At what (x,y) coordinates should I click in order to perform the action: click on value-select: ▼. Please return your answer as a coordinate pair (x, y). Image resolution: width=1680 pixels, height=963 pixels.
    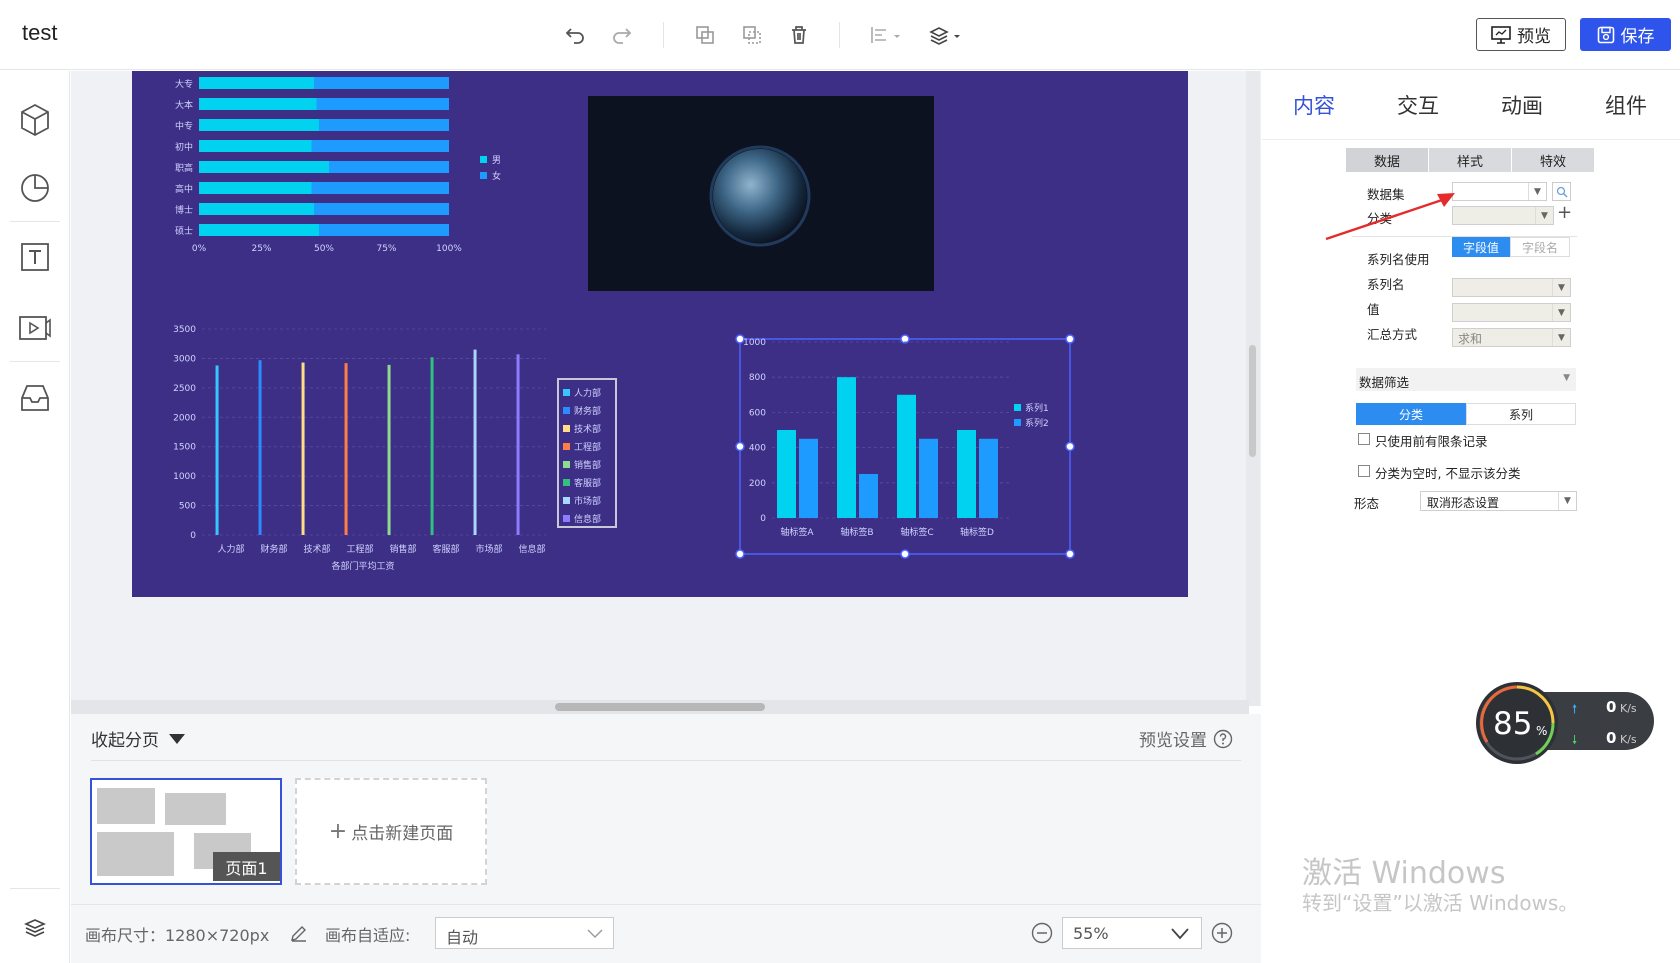
    Looking at the image, I should click on (1511, 312).